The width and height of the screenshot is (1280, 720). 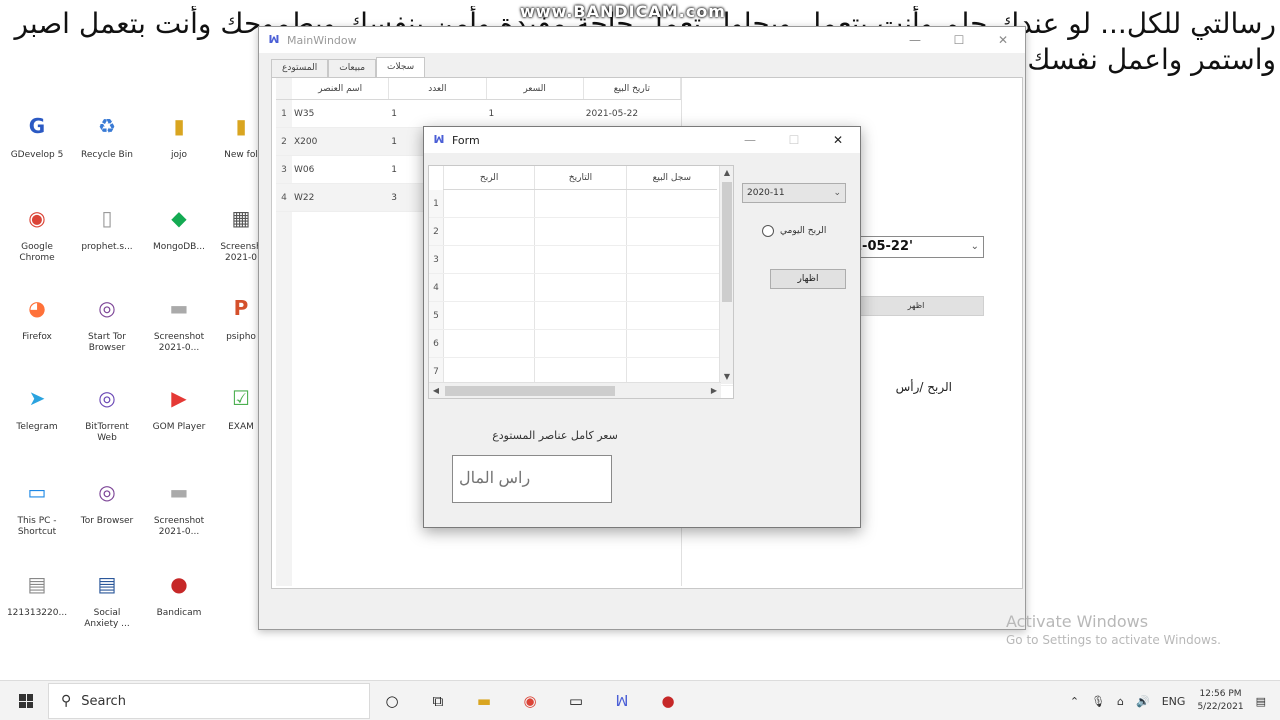 What do you see at coordinates (576, 701) in the screenshot?
I see `terminal-icon: ▭` at bounding box center [576, 701].